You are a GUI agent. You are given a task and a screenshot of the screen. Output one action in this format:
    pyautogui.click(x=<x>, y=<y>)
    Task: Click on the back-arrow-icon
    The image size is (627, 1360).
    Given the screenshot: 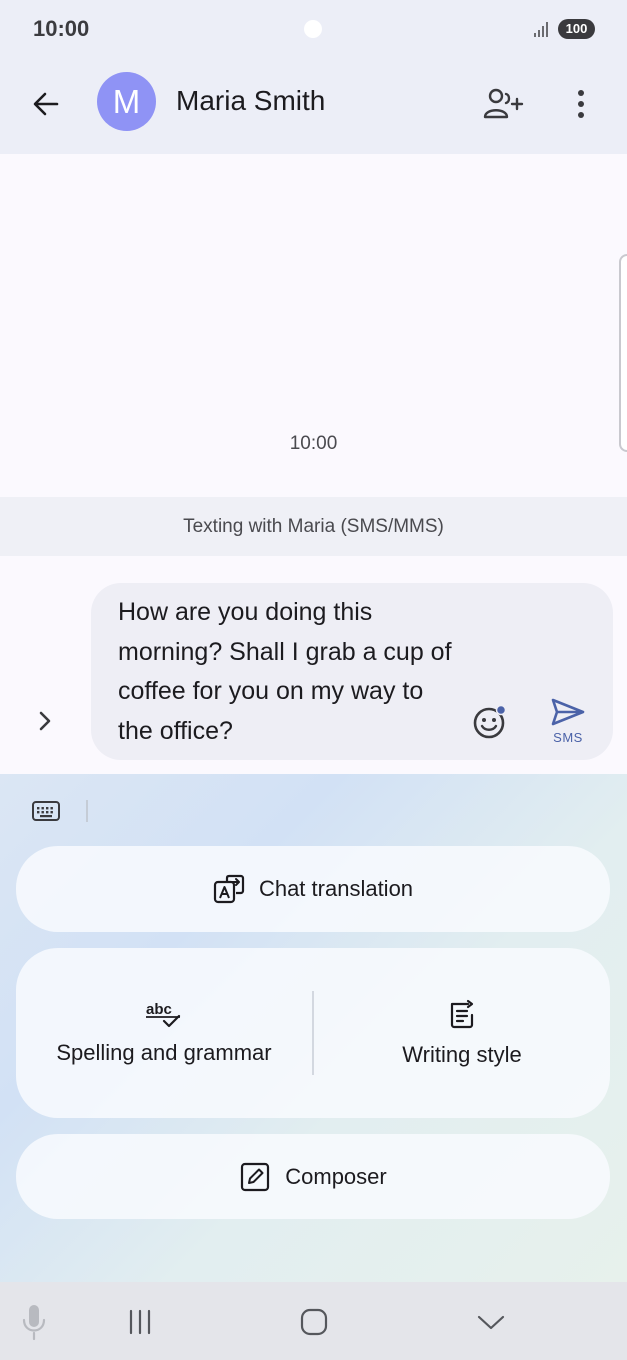 What is the action you would take?
    pyautogui.click(x=46, y=104)
    